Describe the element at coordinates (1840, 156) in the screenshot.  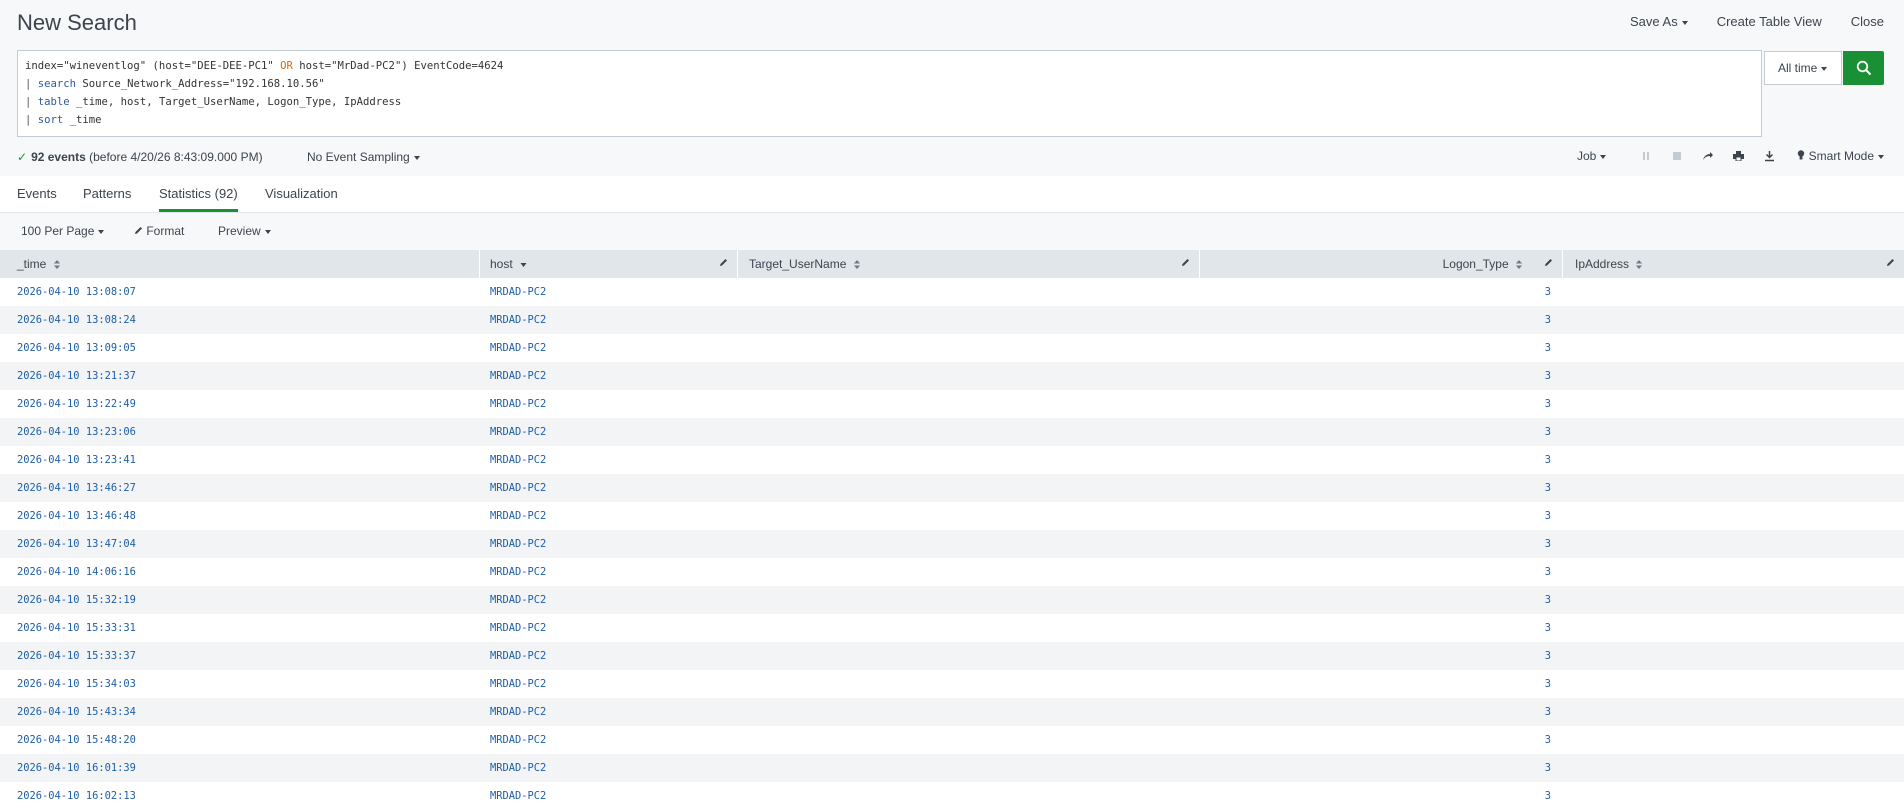
I see `search-mode-menu: Smart Mode` at that location.